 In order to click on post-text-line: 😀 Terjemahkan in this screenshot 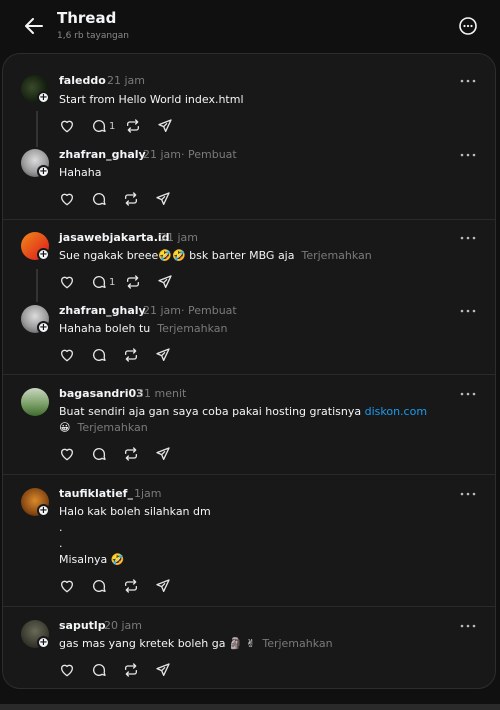, I will do `click(103, 427)`.